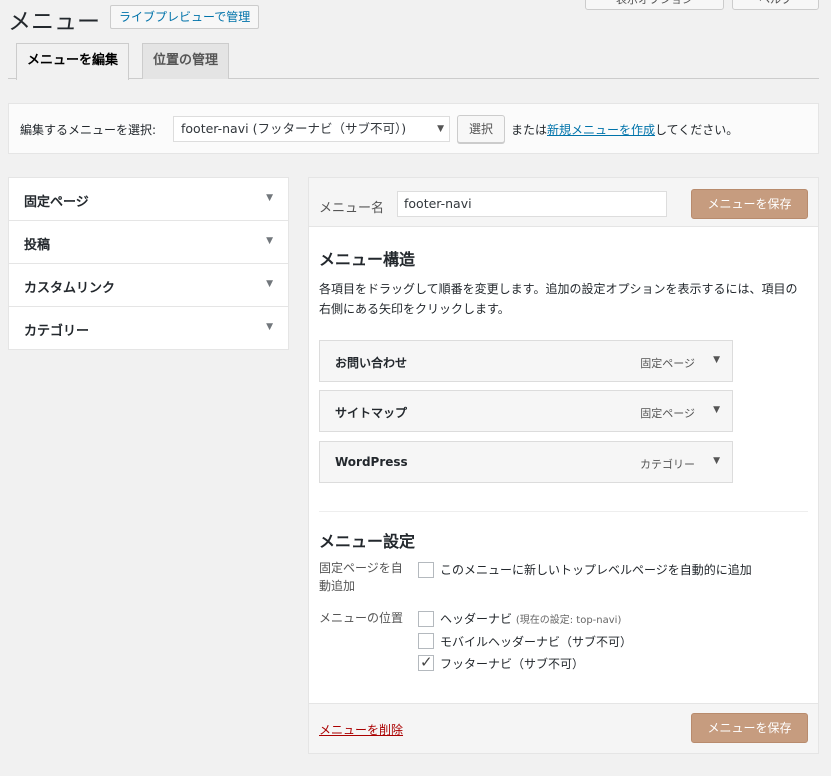 Image resolution: width=831 pixels, height=776 pixels. Describe the element at coordinates (57, 331) in the screenshot. I see `accordion-item-label: カテゴリー` at that location.